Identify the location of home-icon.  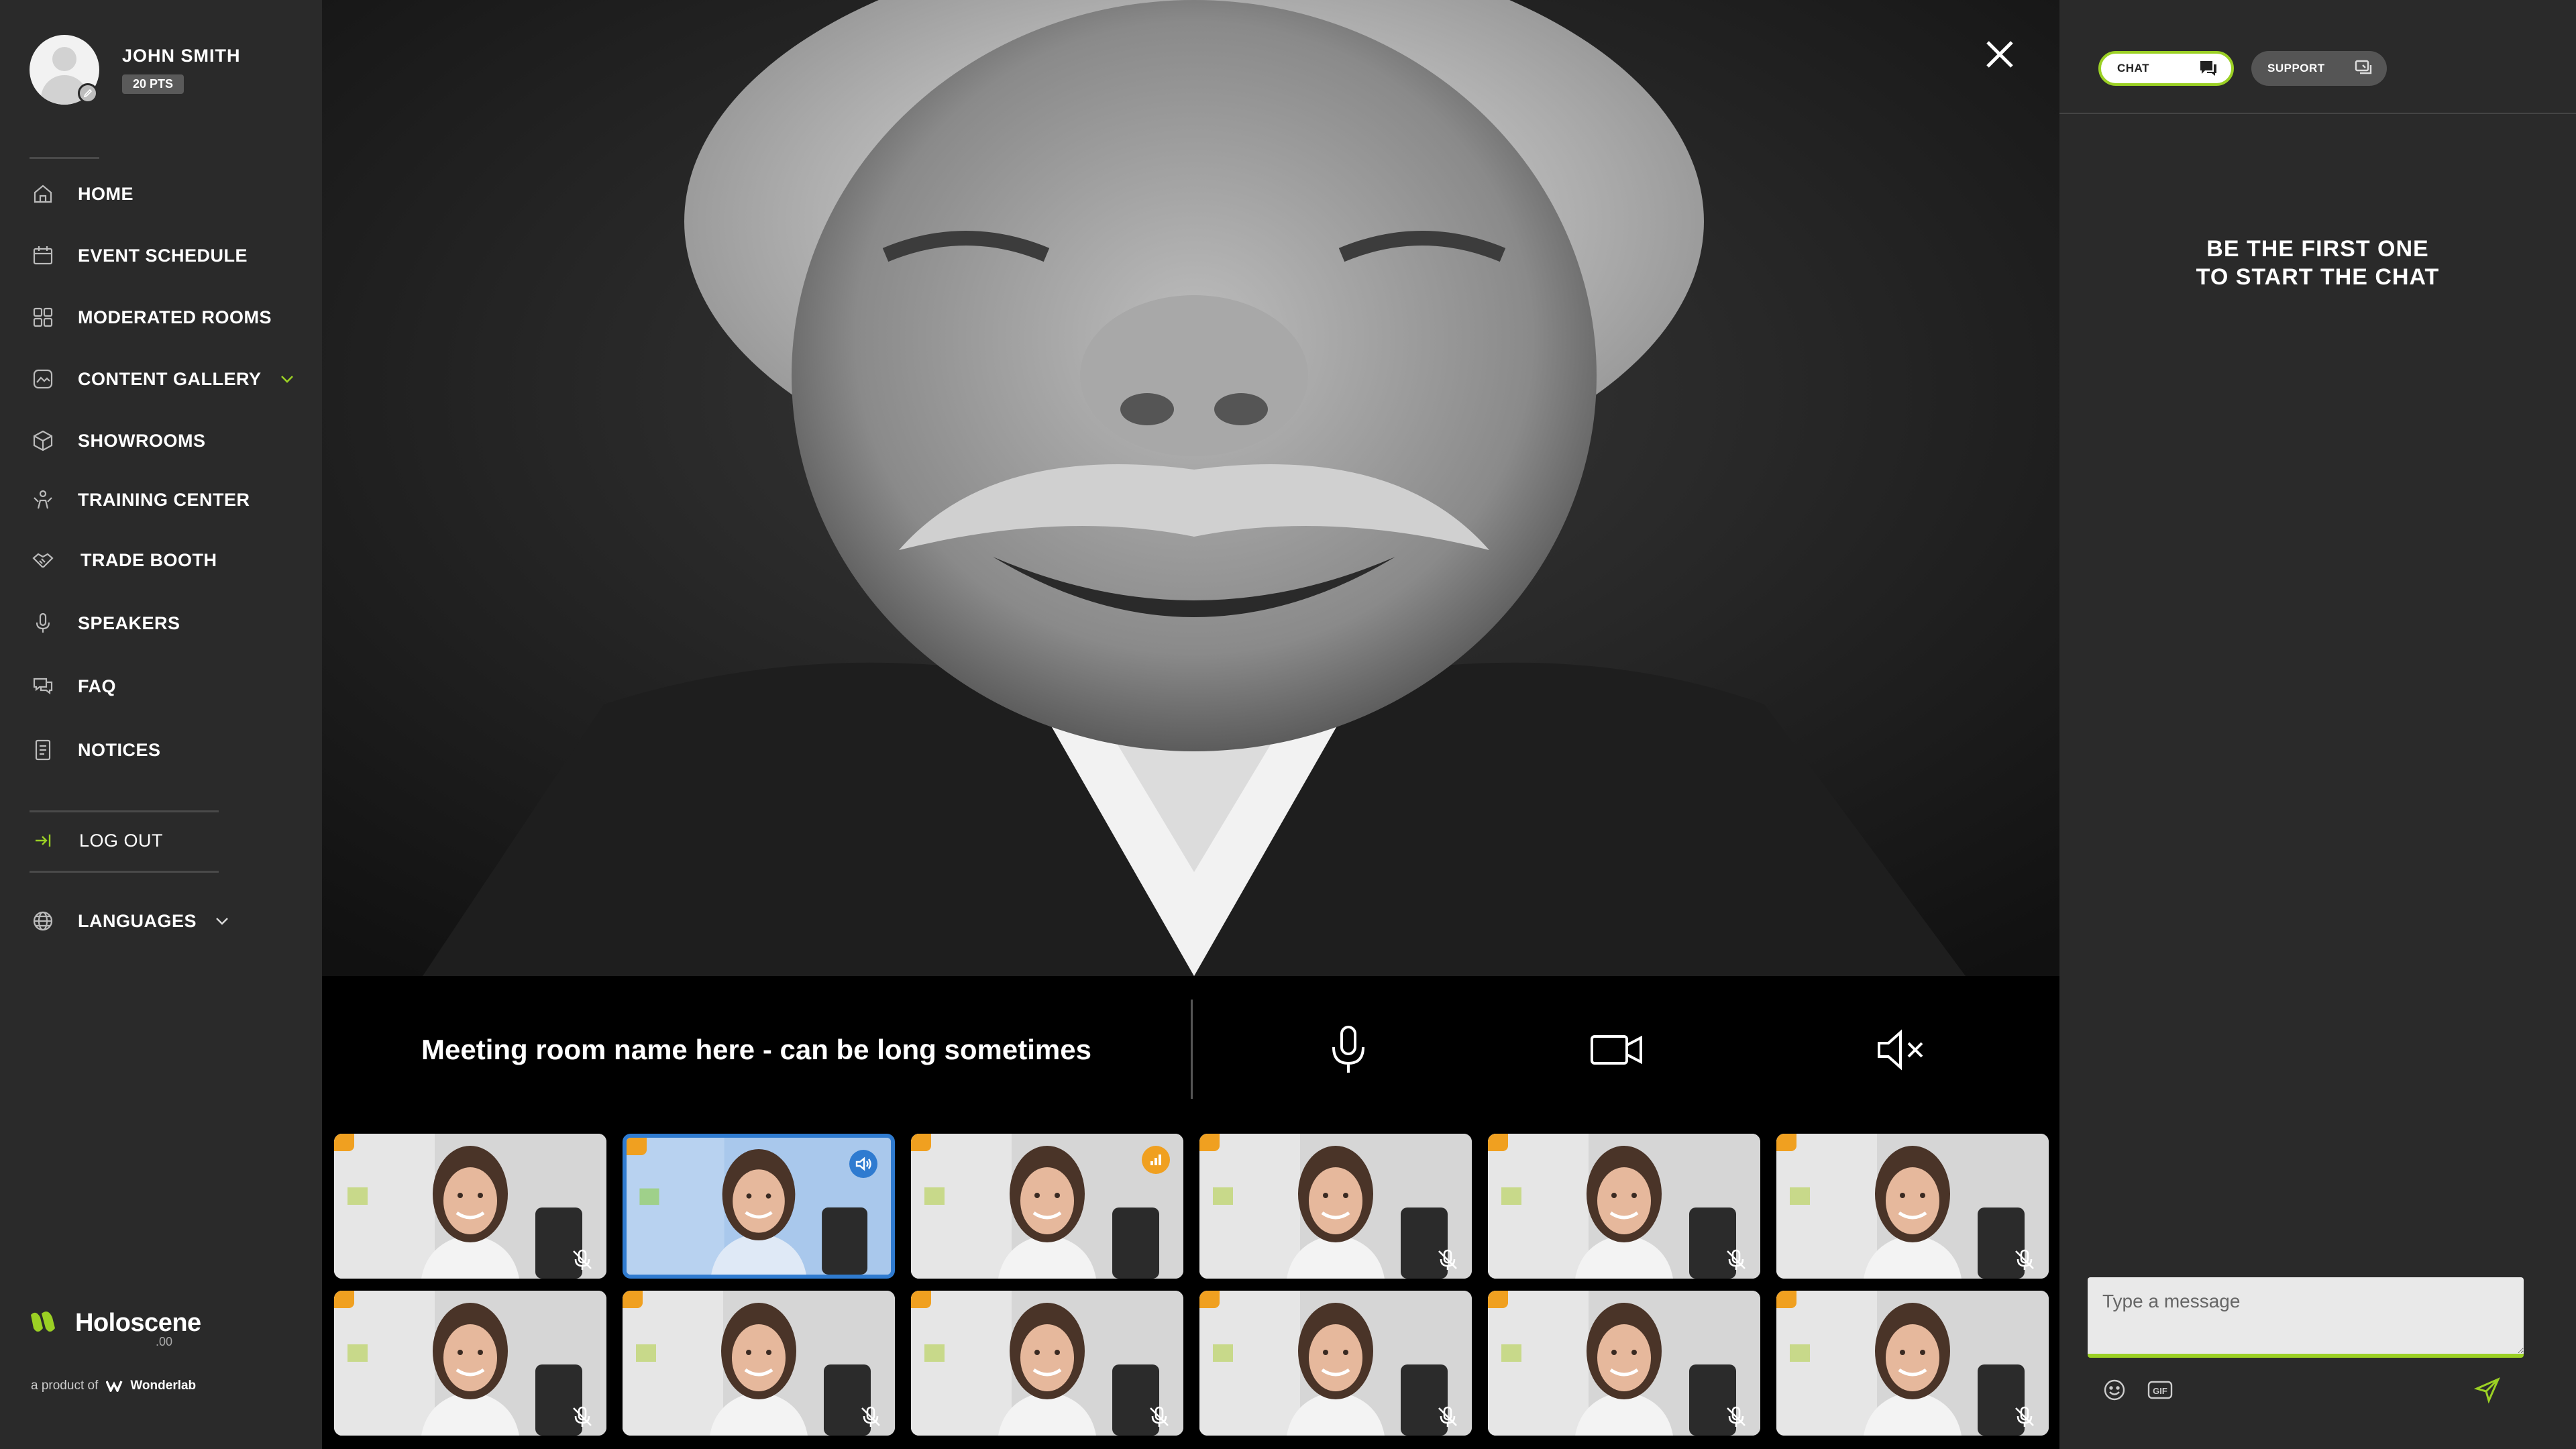
(43, 193).